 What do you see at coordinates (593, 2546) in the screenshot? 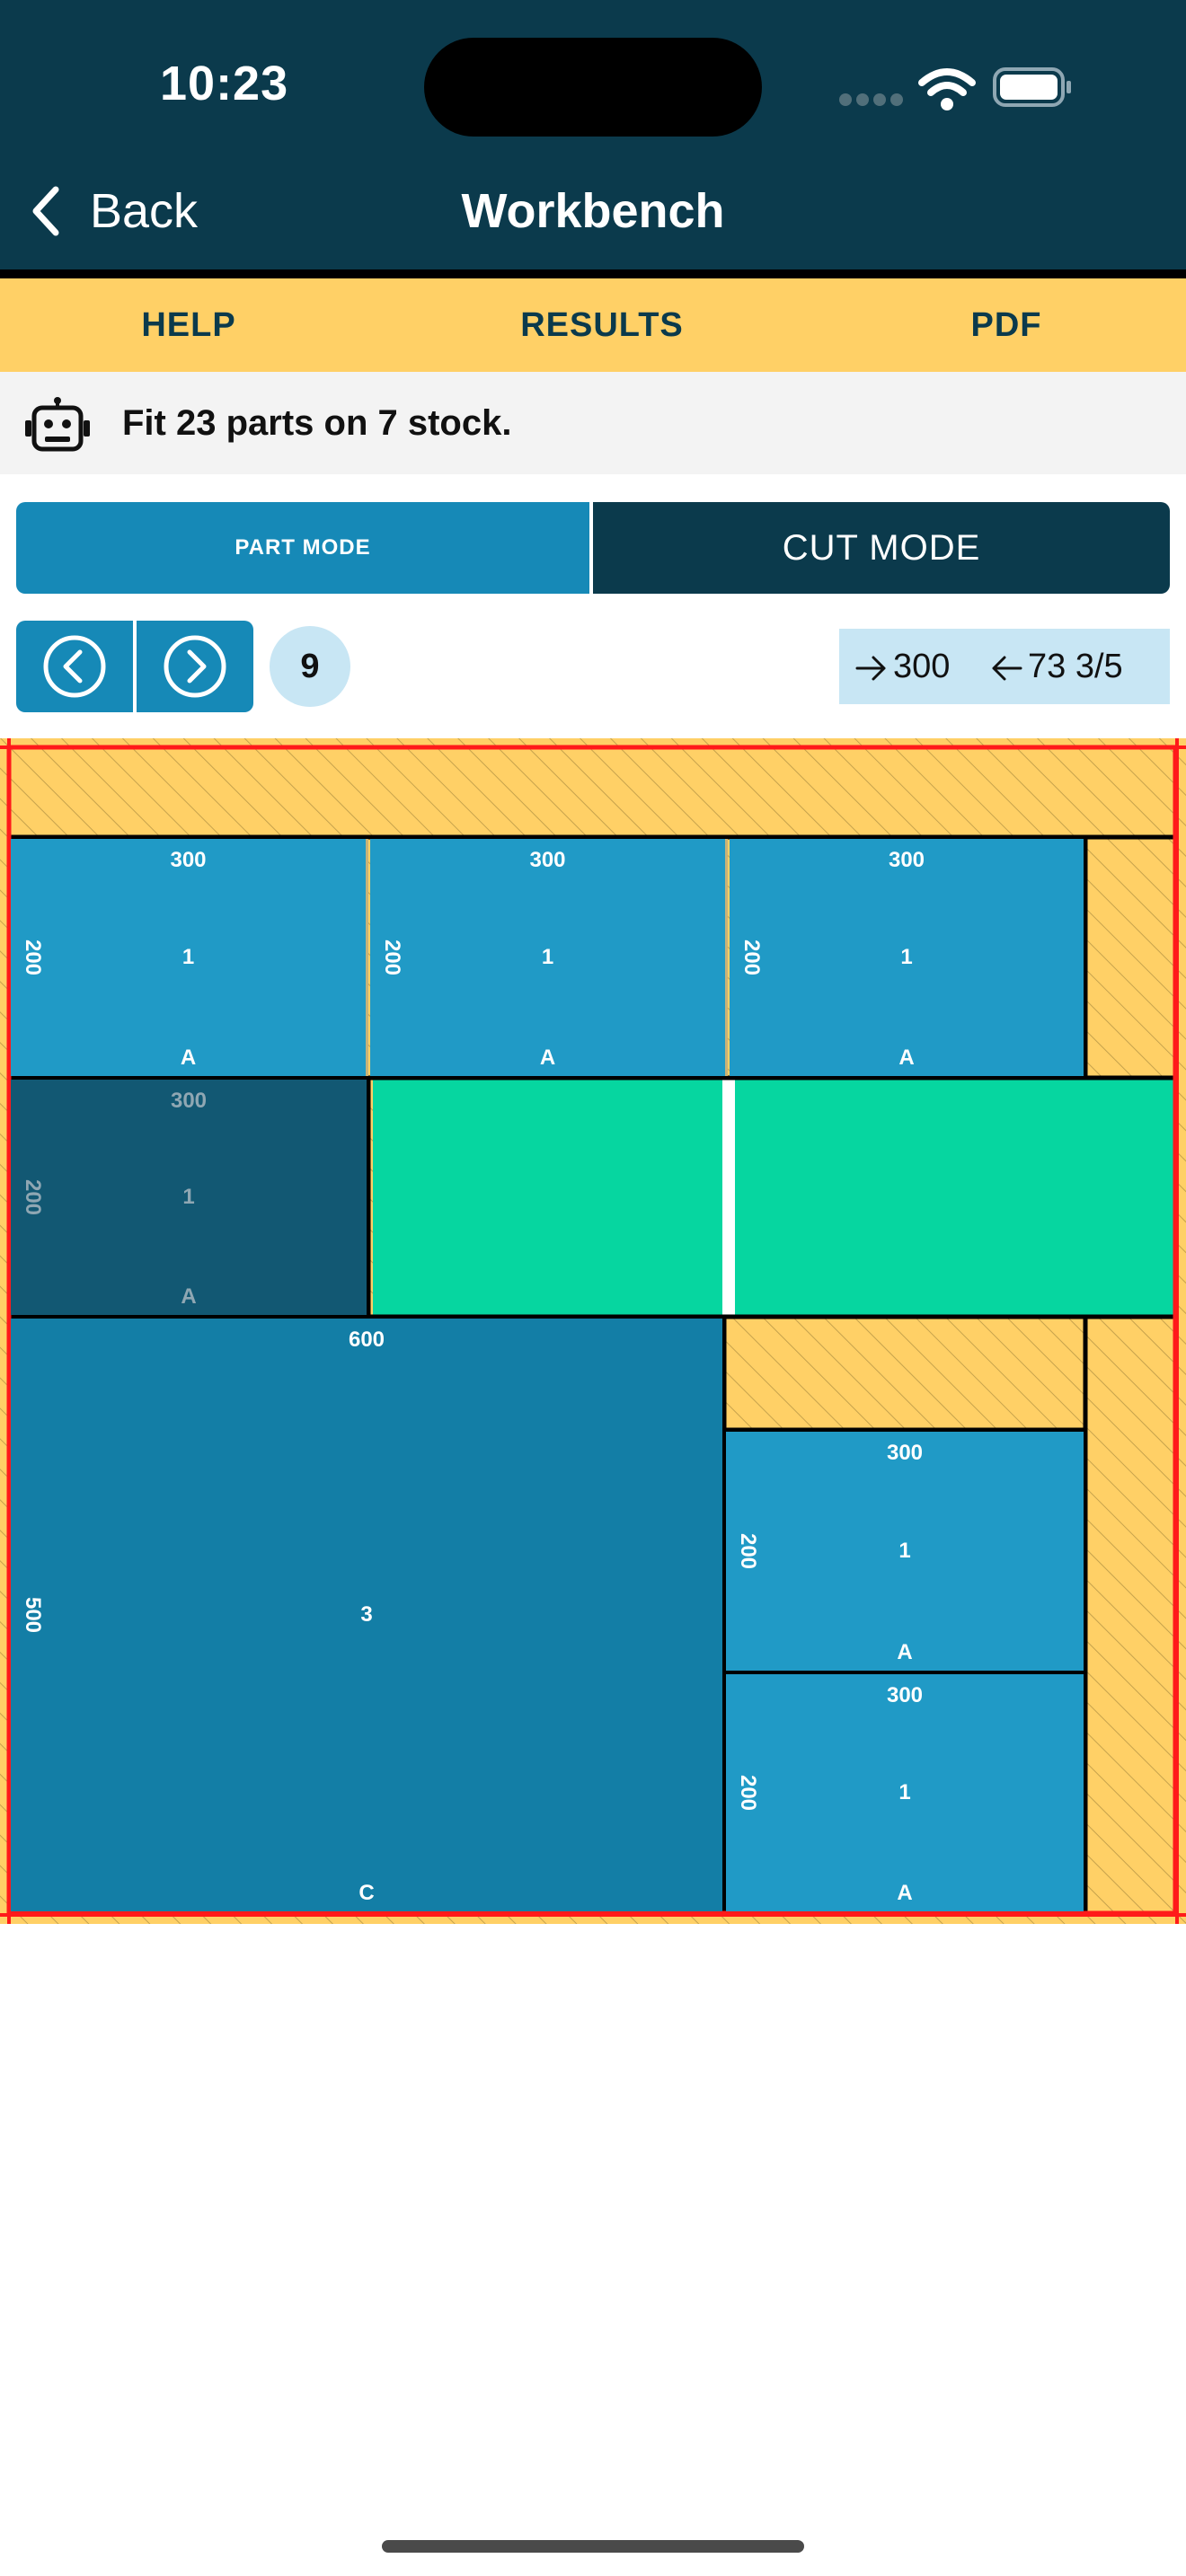
I see `home-indicator` at bounding box center [593, 2546].